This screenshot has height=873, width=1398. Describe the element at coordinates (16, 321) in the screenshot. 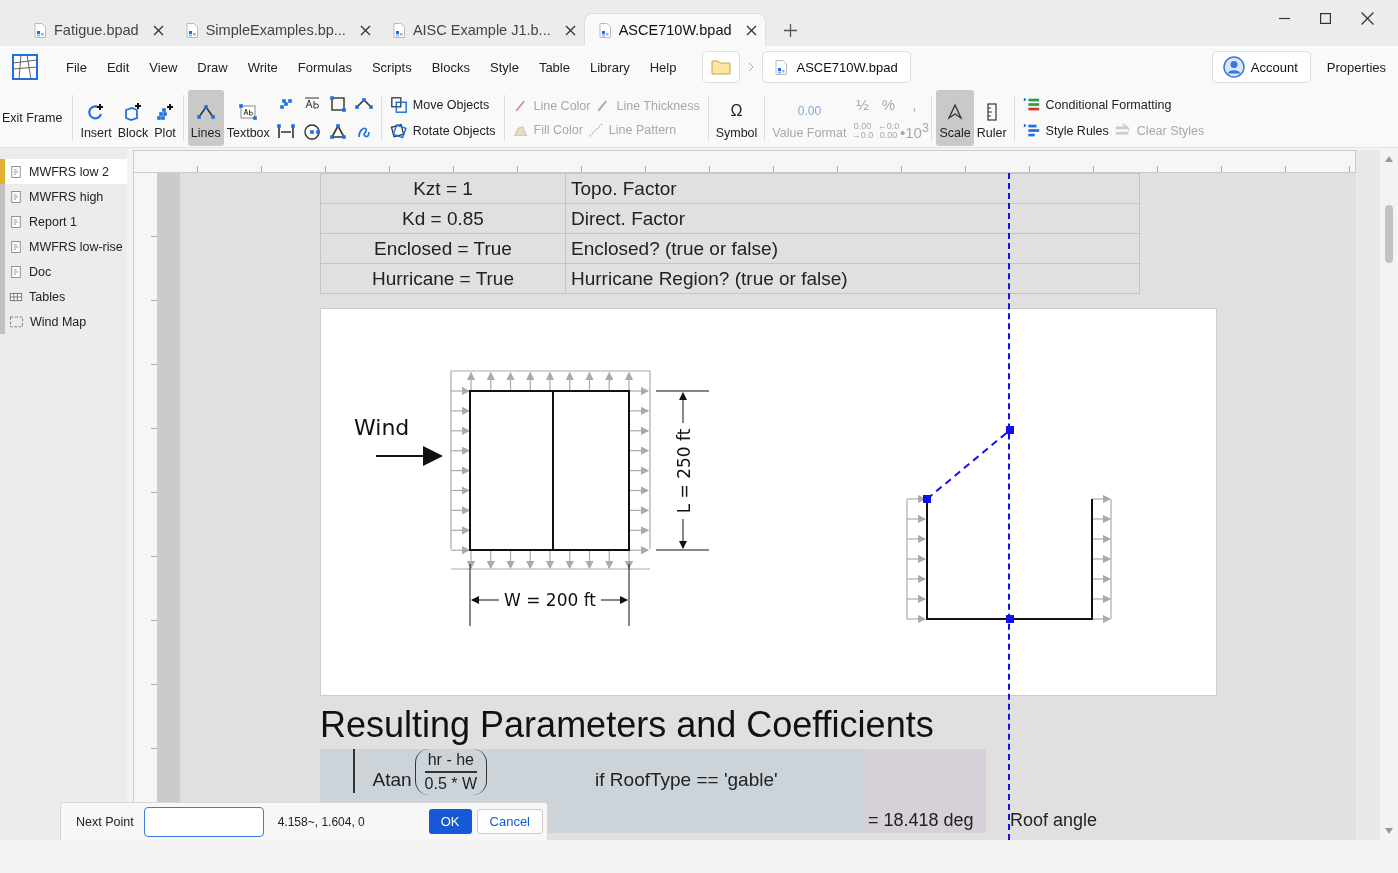

I see `frame-icon` at that location.